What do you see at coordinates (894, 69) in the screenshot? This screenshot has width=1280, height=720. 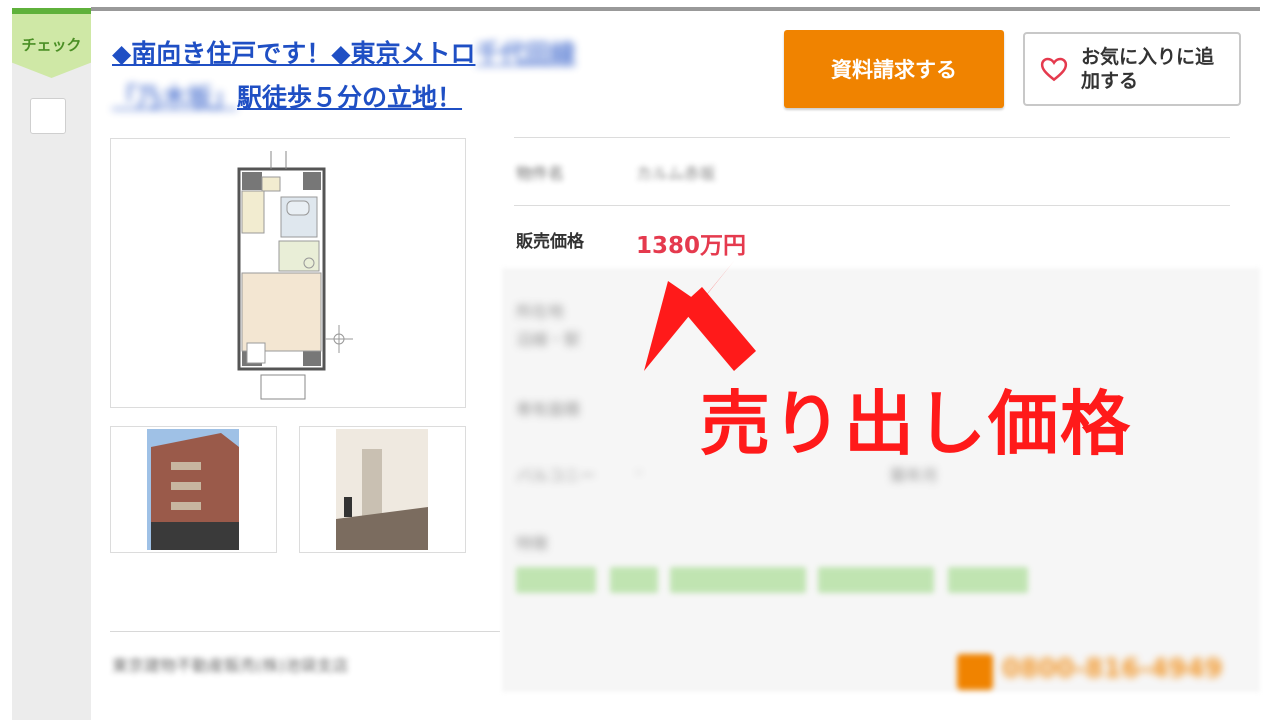 I see `request-info-button: 資料請求する` at bounding box center [894, 69].